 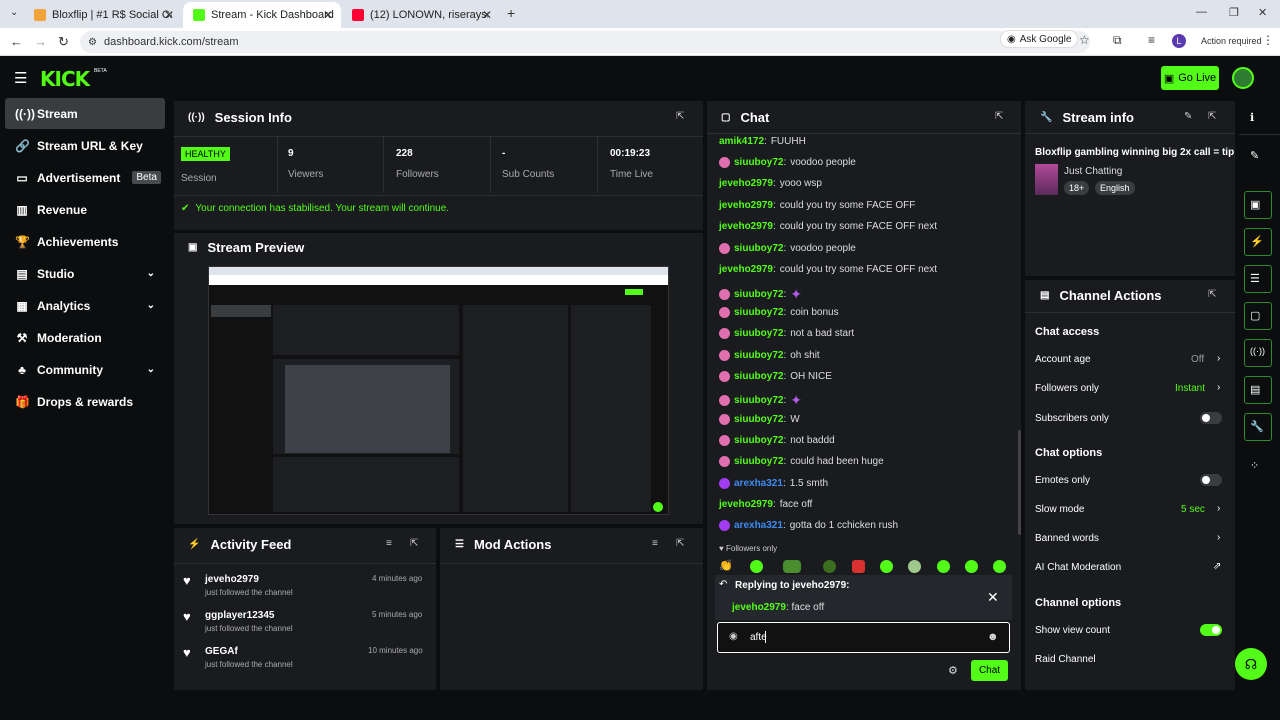 I want to click on forward-icon: →, so click(x=40, y=41).